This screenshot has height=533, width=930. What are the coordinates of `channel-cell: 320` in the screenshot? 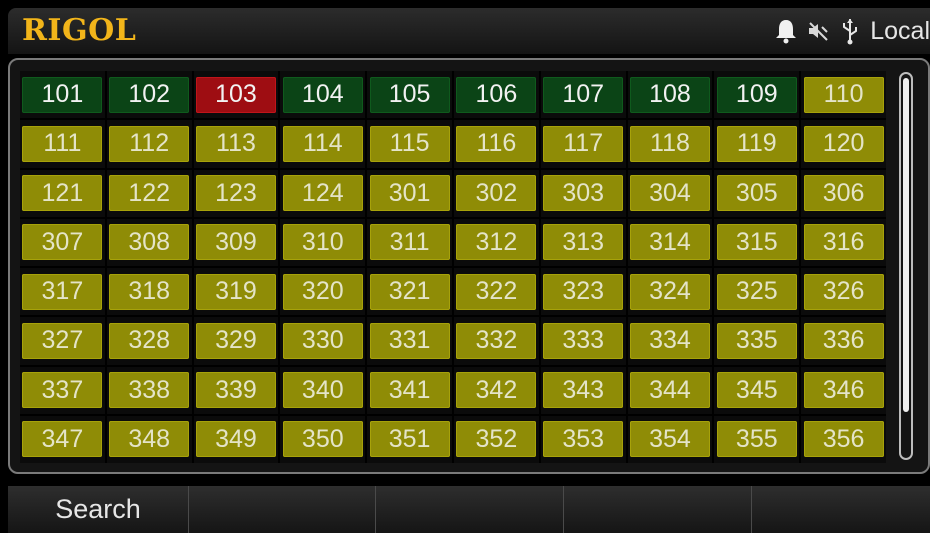 It's located at (323, 292).